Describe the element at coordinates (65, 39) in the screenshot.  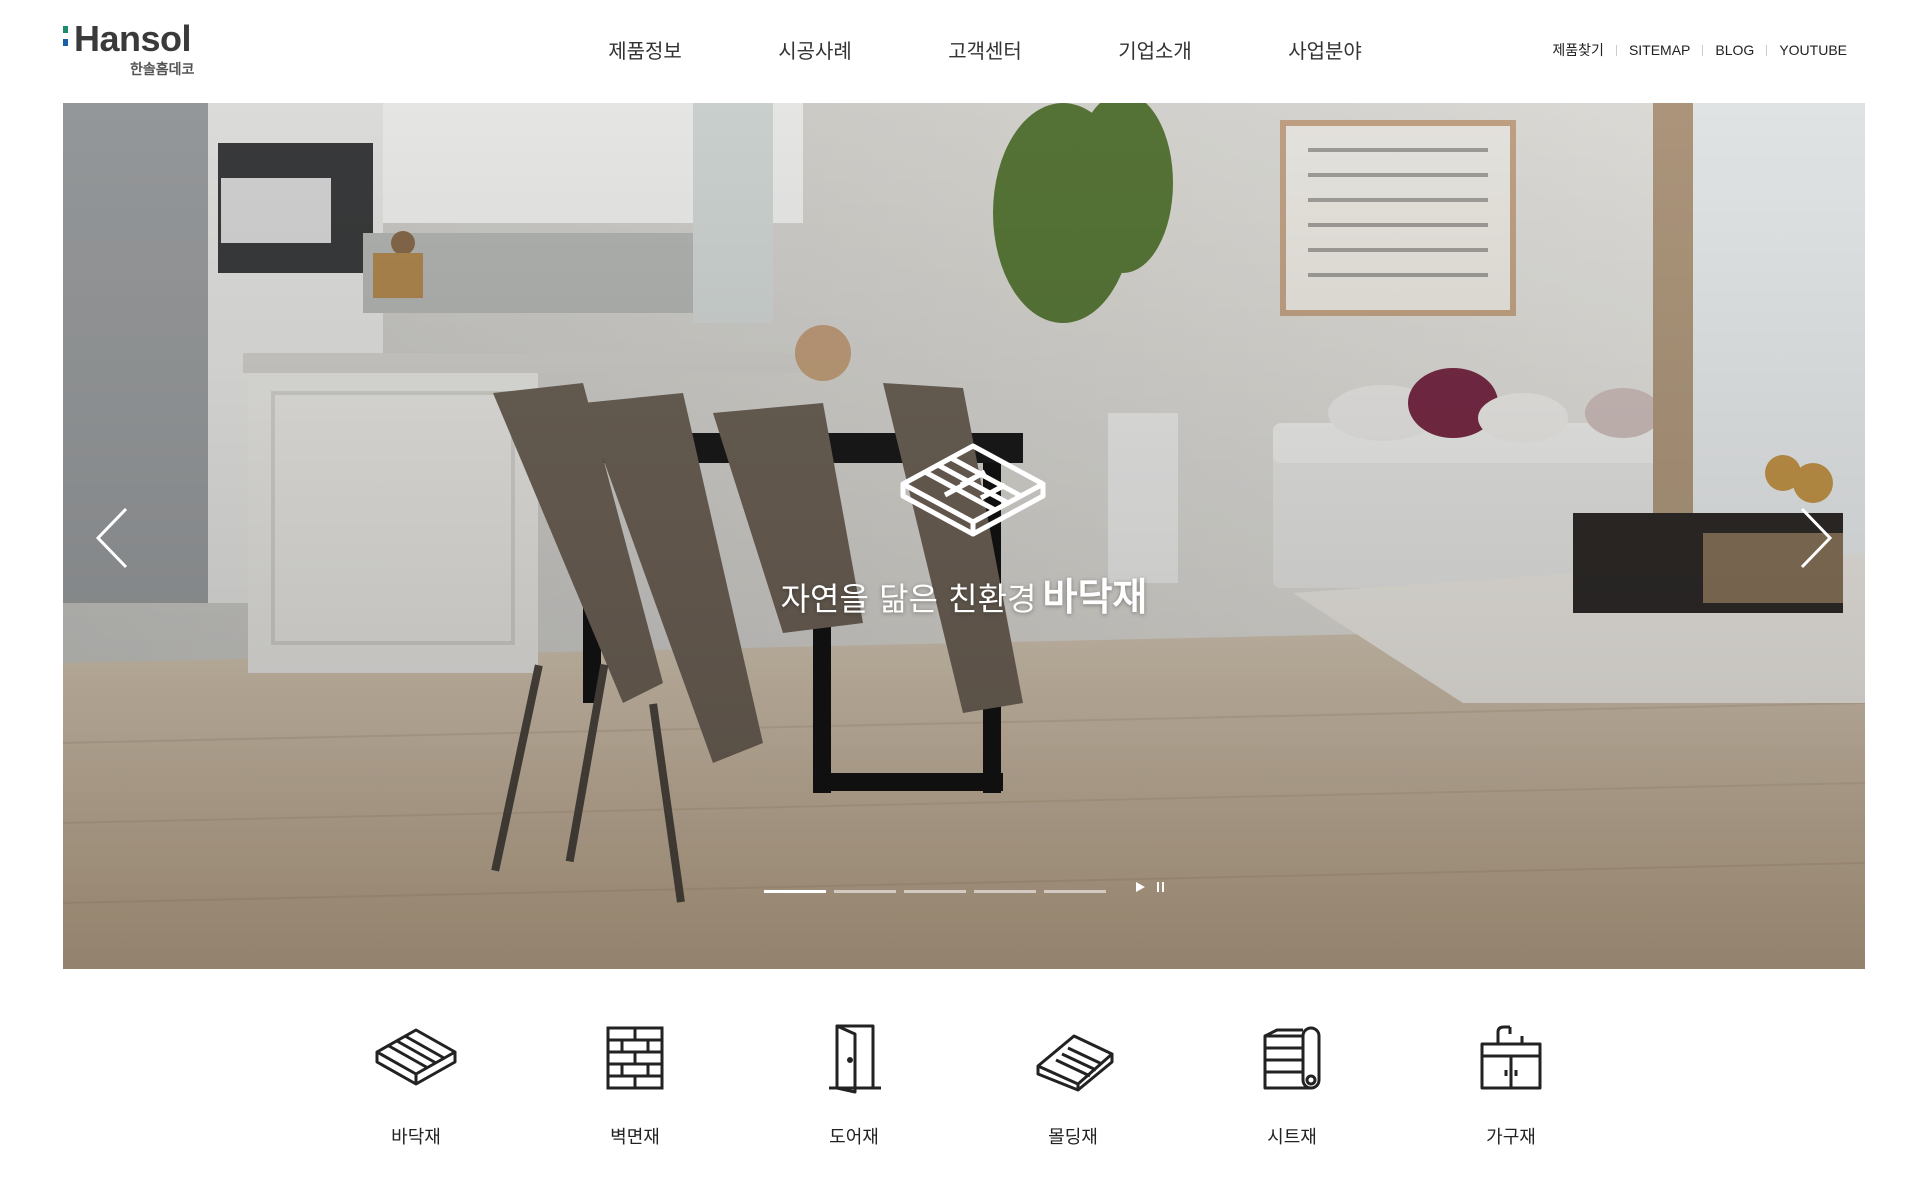
I see `logo-mark` at that location.